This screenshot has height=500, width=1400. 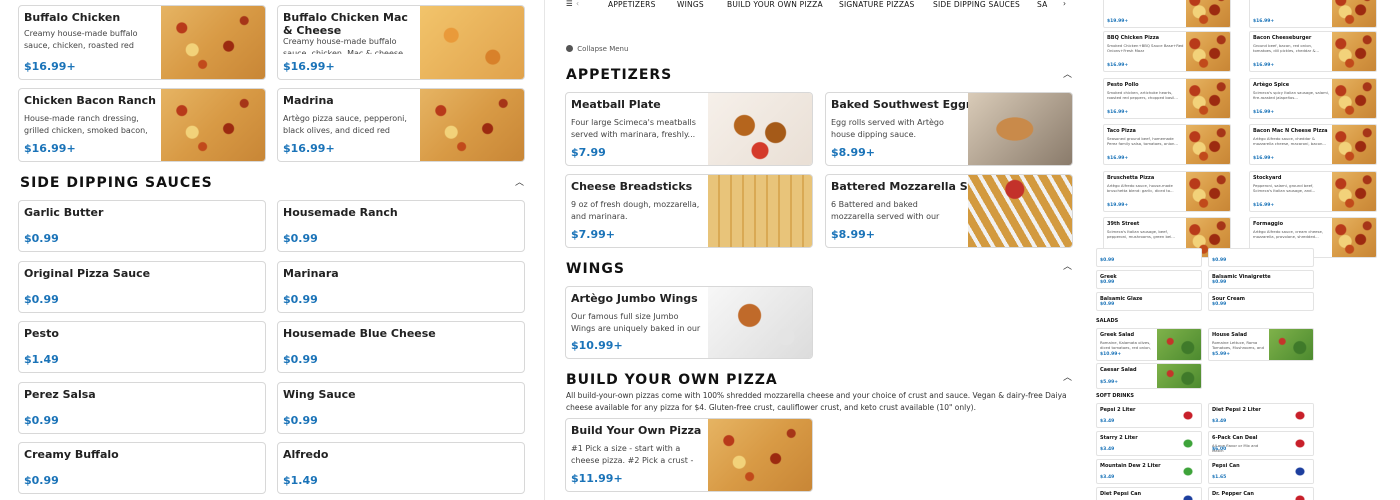 What do you see at coordinates (1149, 493) in the screenshot?
I see `drink-card: Diet Pepsi Can` at bounding box center [1149, 493].